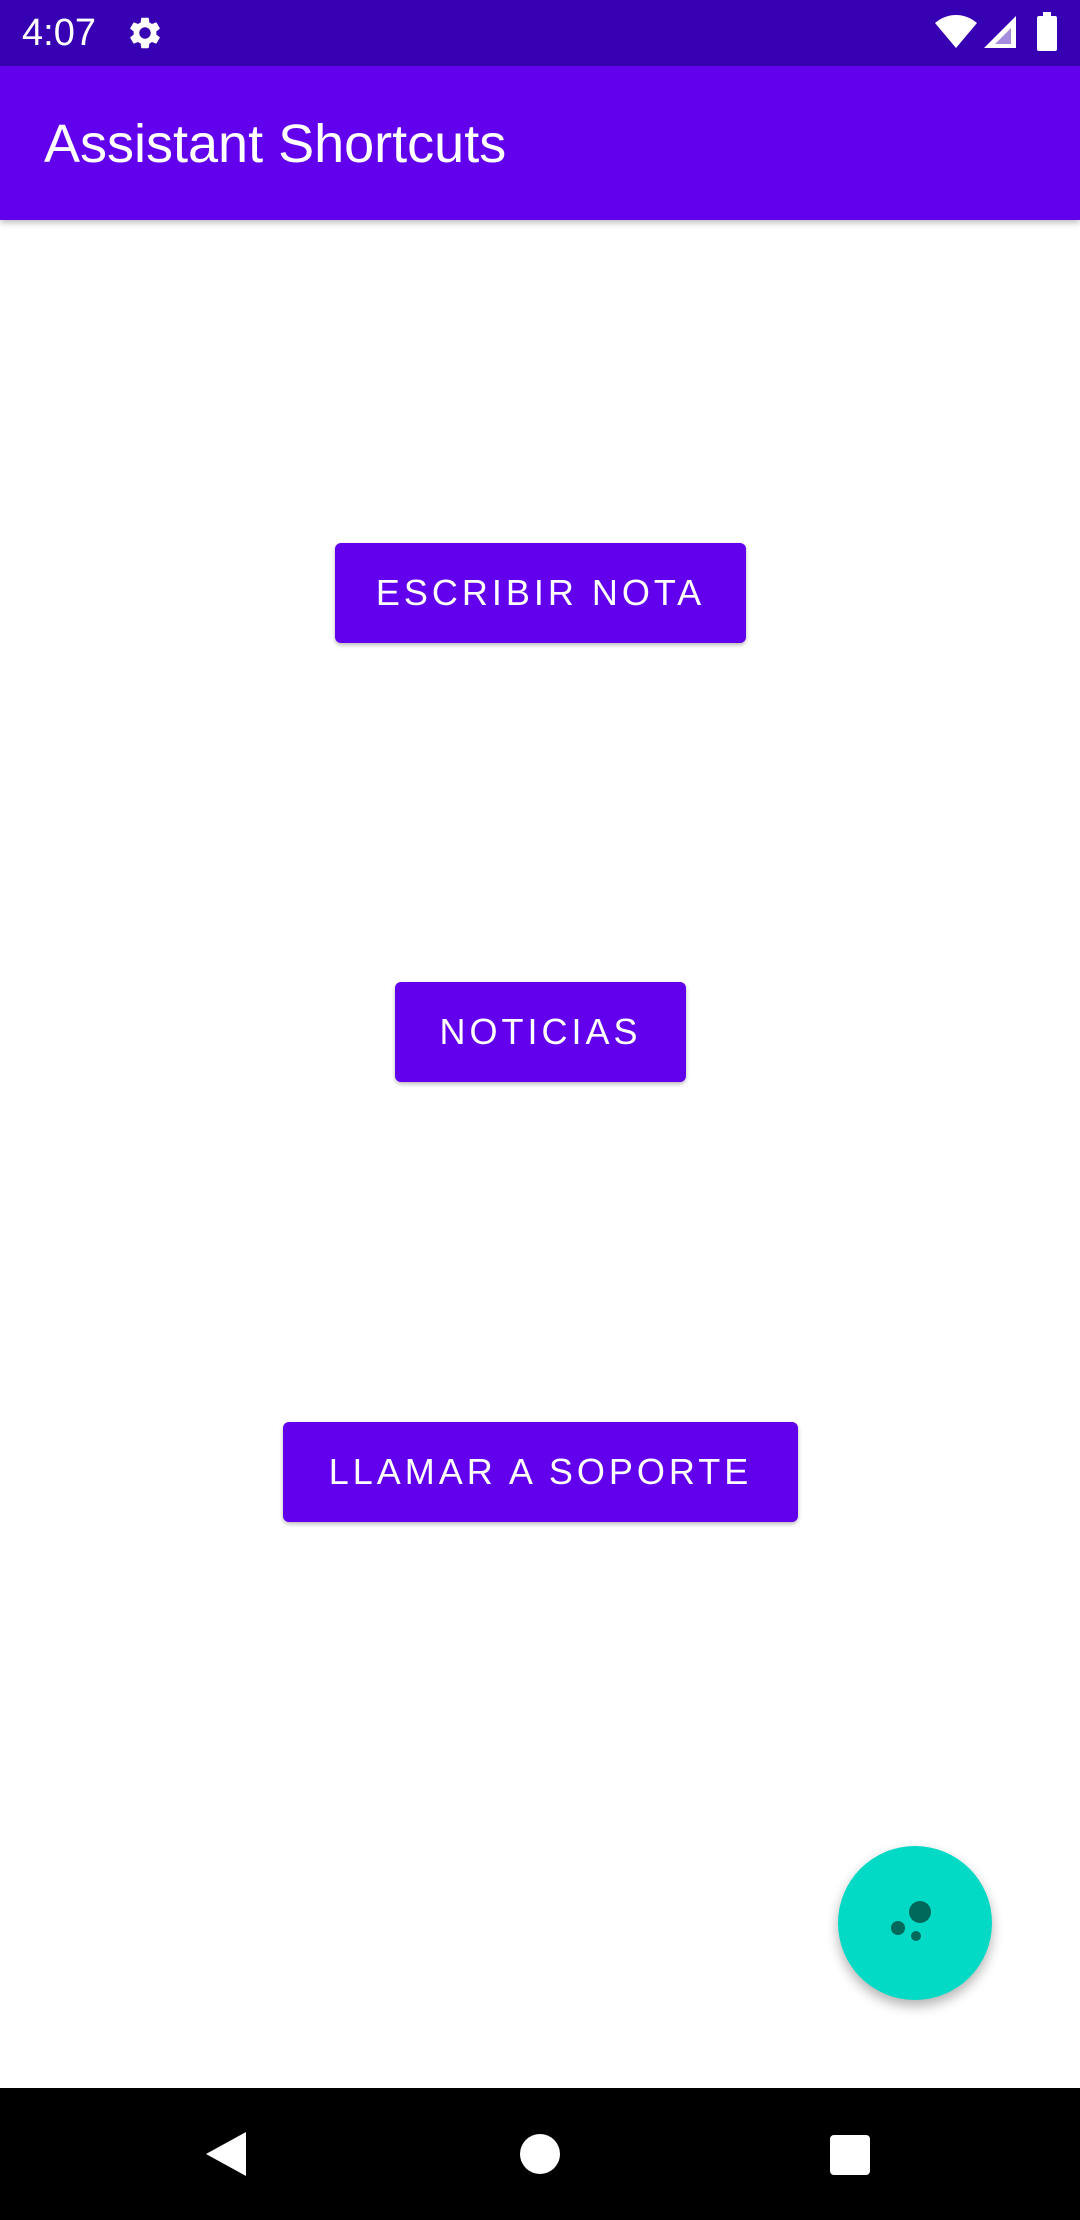 This screenshot has width=1080, height=2220. I want to click on assistant-dots-icon, so click(911, 1921).